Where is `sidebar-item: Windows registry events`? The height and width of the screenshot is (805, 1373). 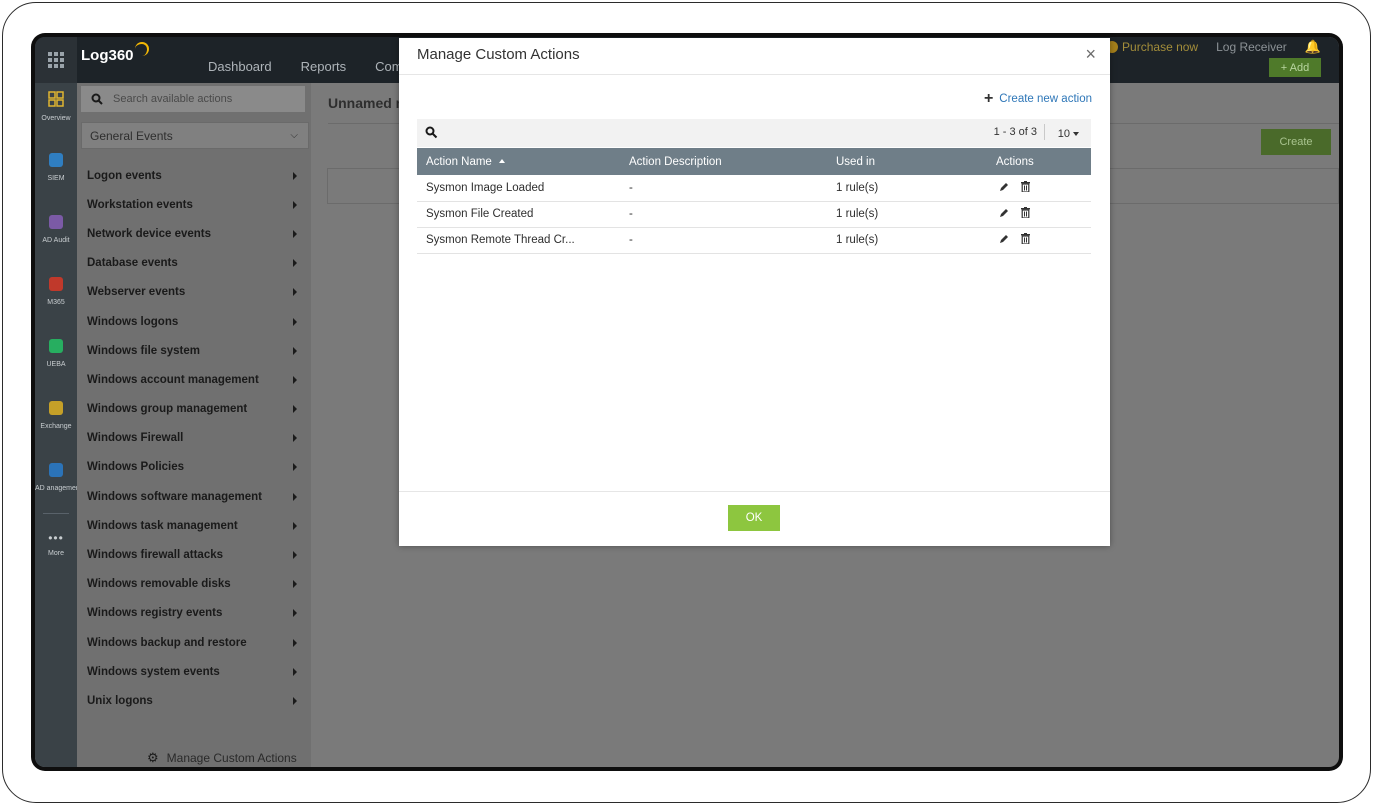 sidebar-item: Windows registry events is located at coordinates (194, 613).